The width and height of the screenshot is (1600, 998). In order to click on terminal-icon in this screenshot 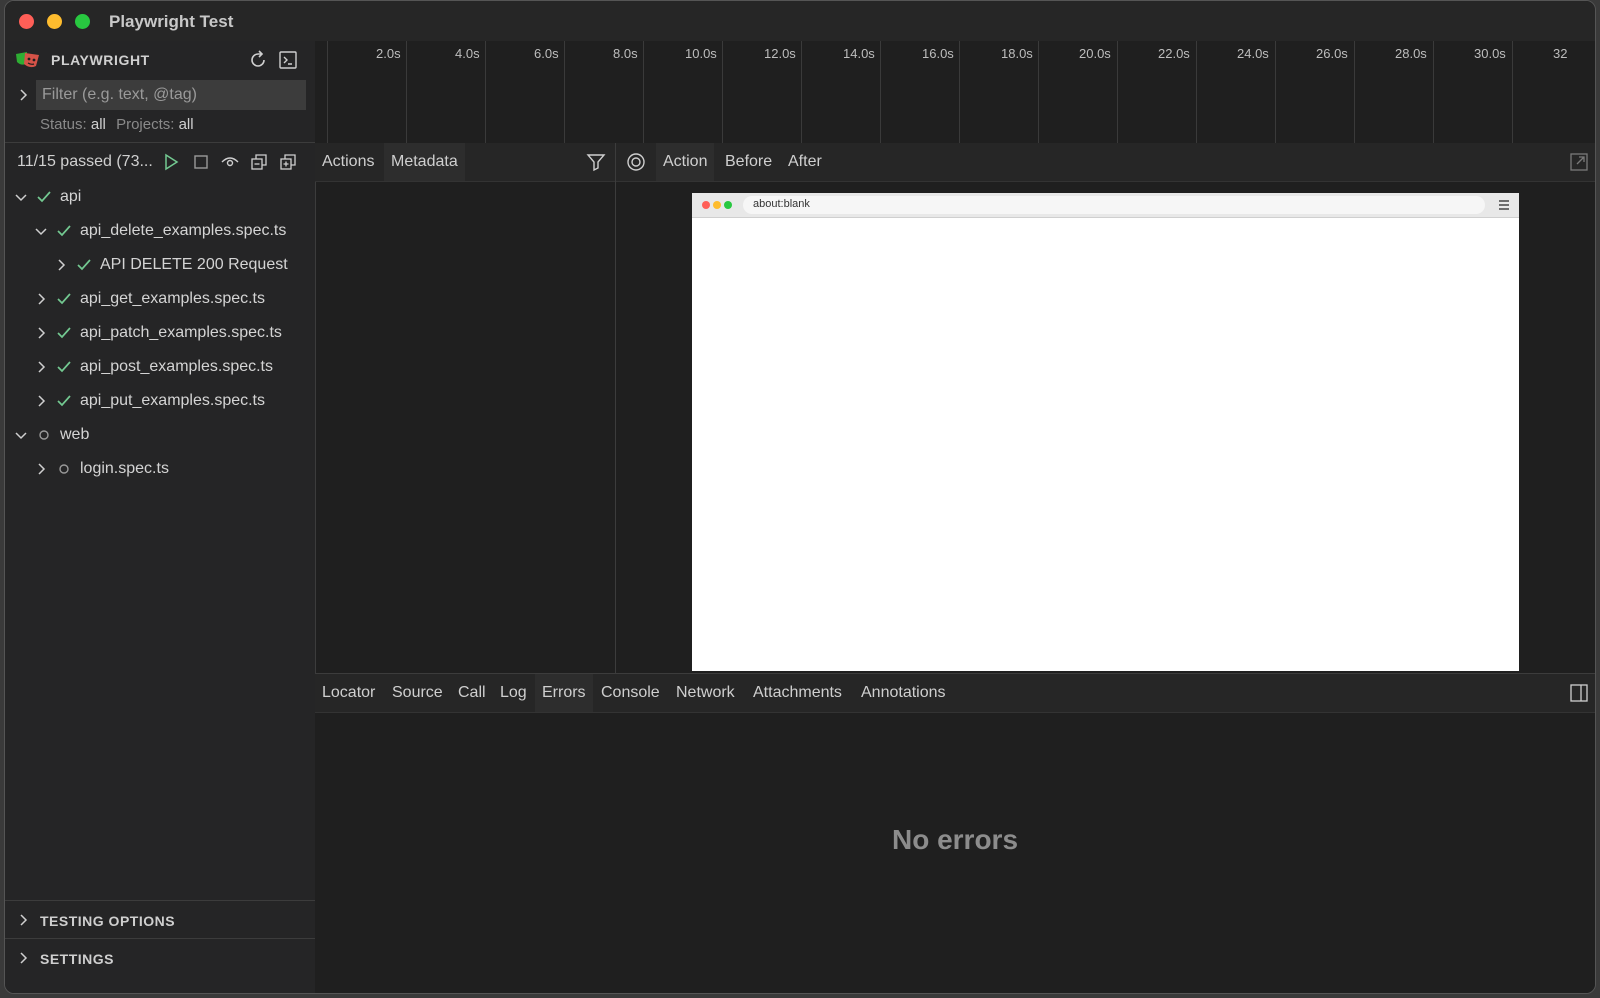, I will do `click(288, 60)`.